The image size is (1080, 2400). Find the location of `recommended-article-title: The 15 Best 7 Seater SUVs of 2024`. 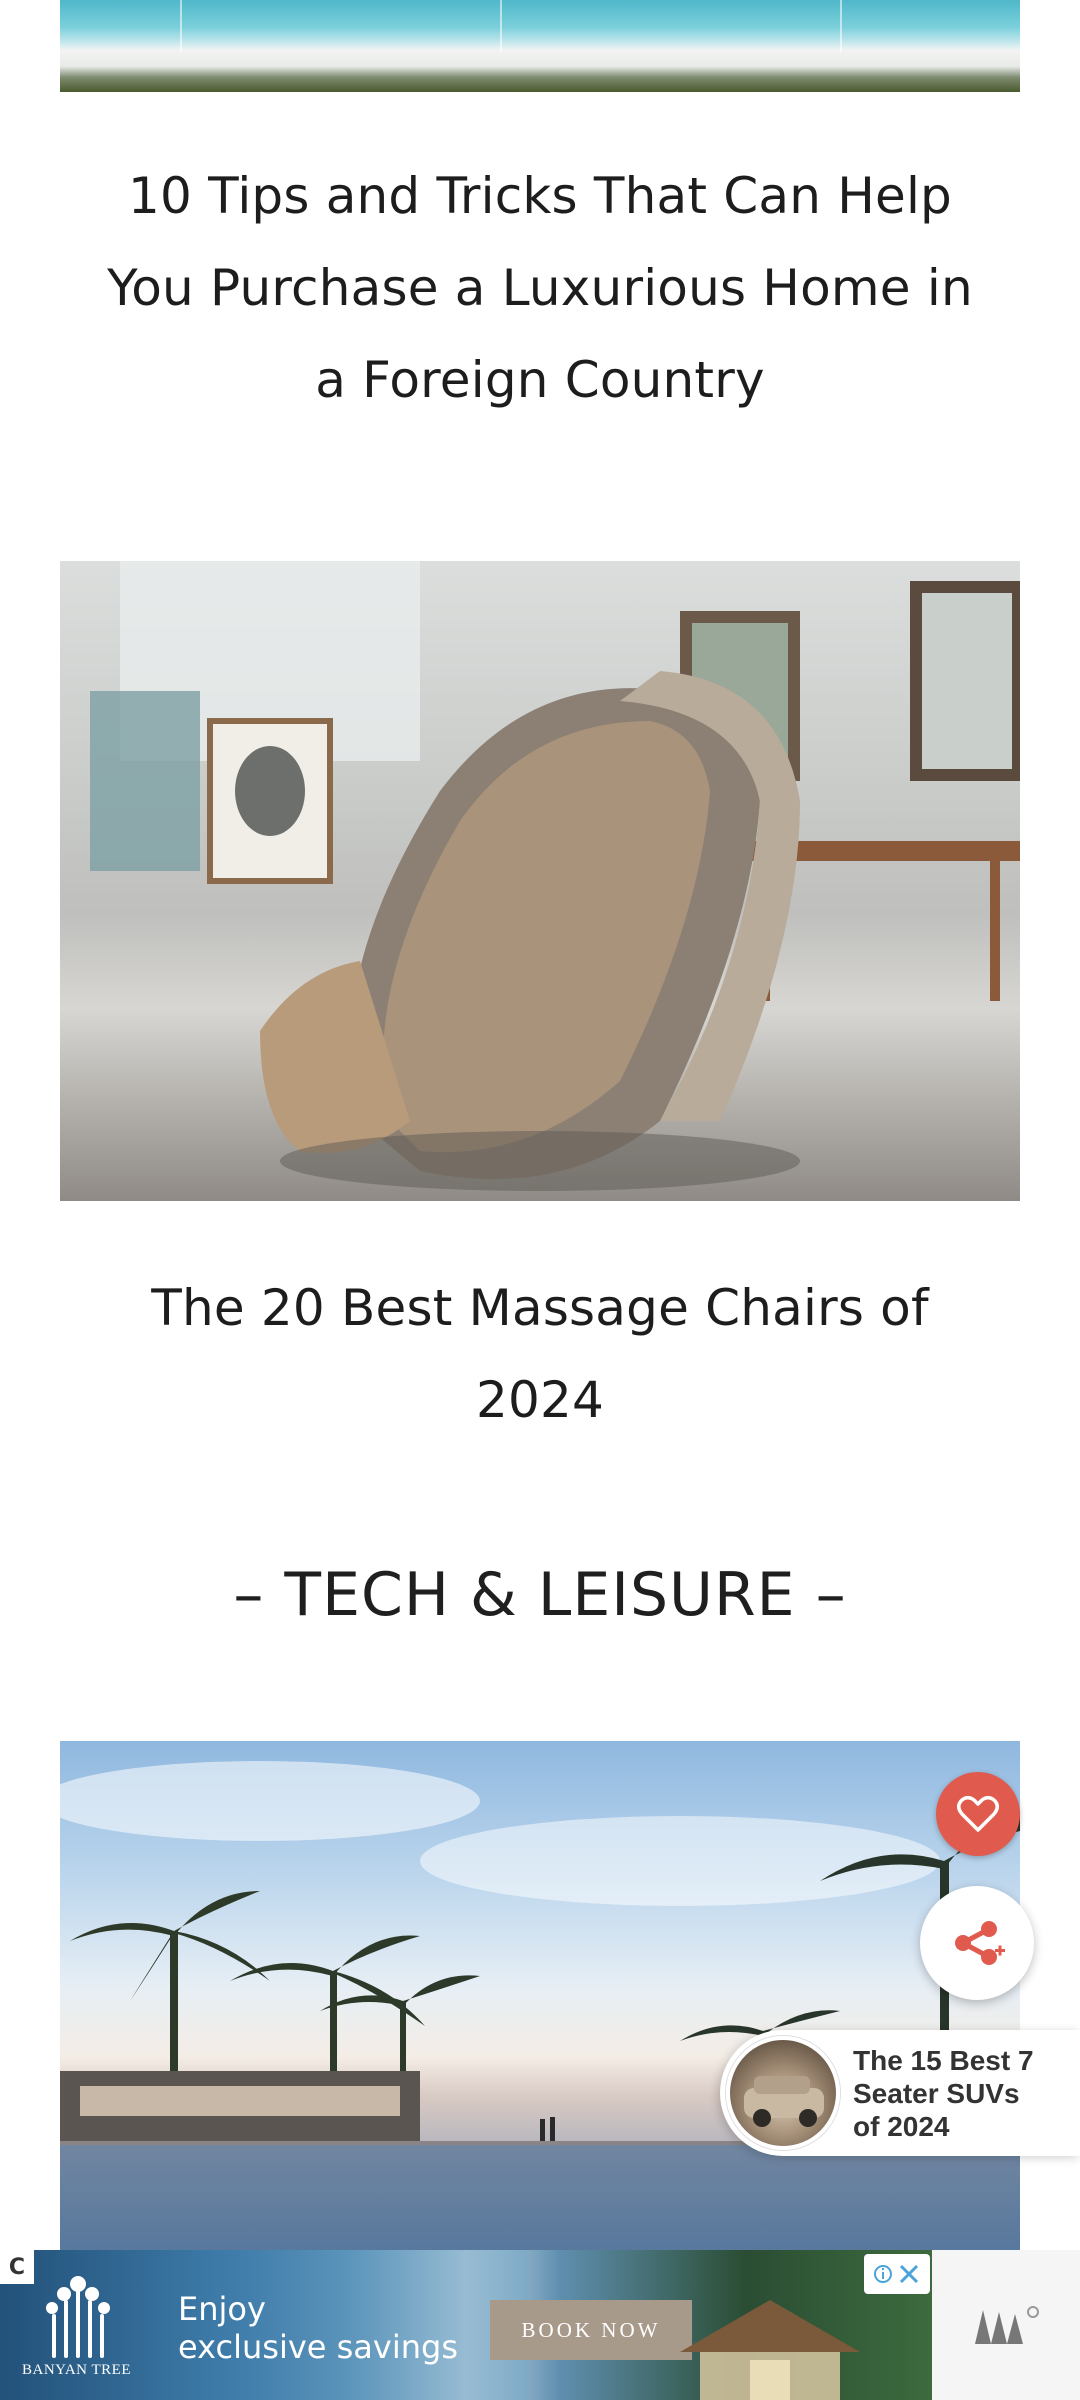

recommended-article-title: The 15 Best 7 Seater SUVs of 2024 is located at coordinates (963, 2093).